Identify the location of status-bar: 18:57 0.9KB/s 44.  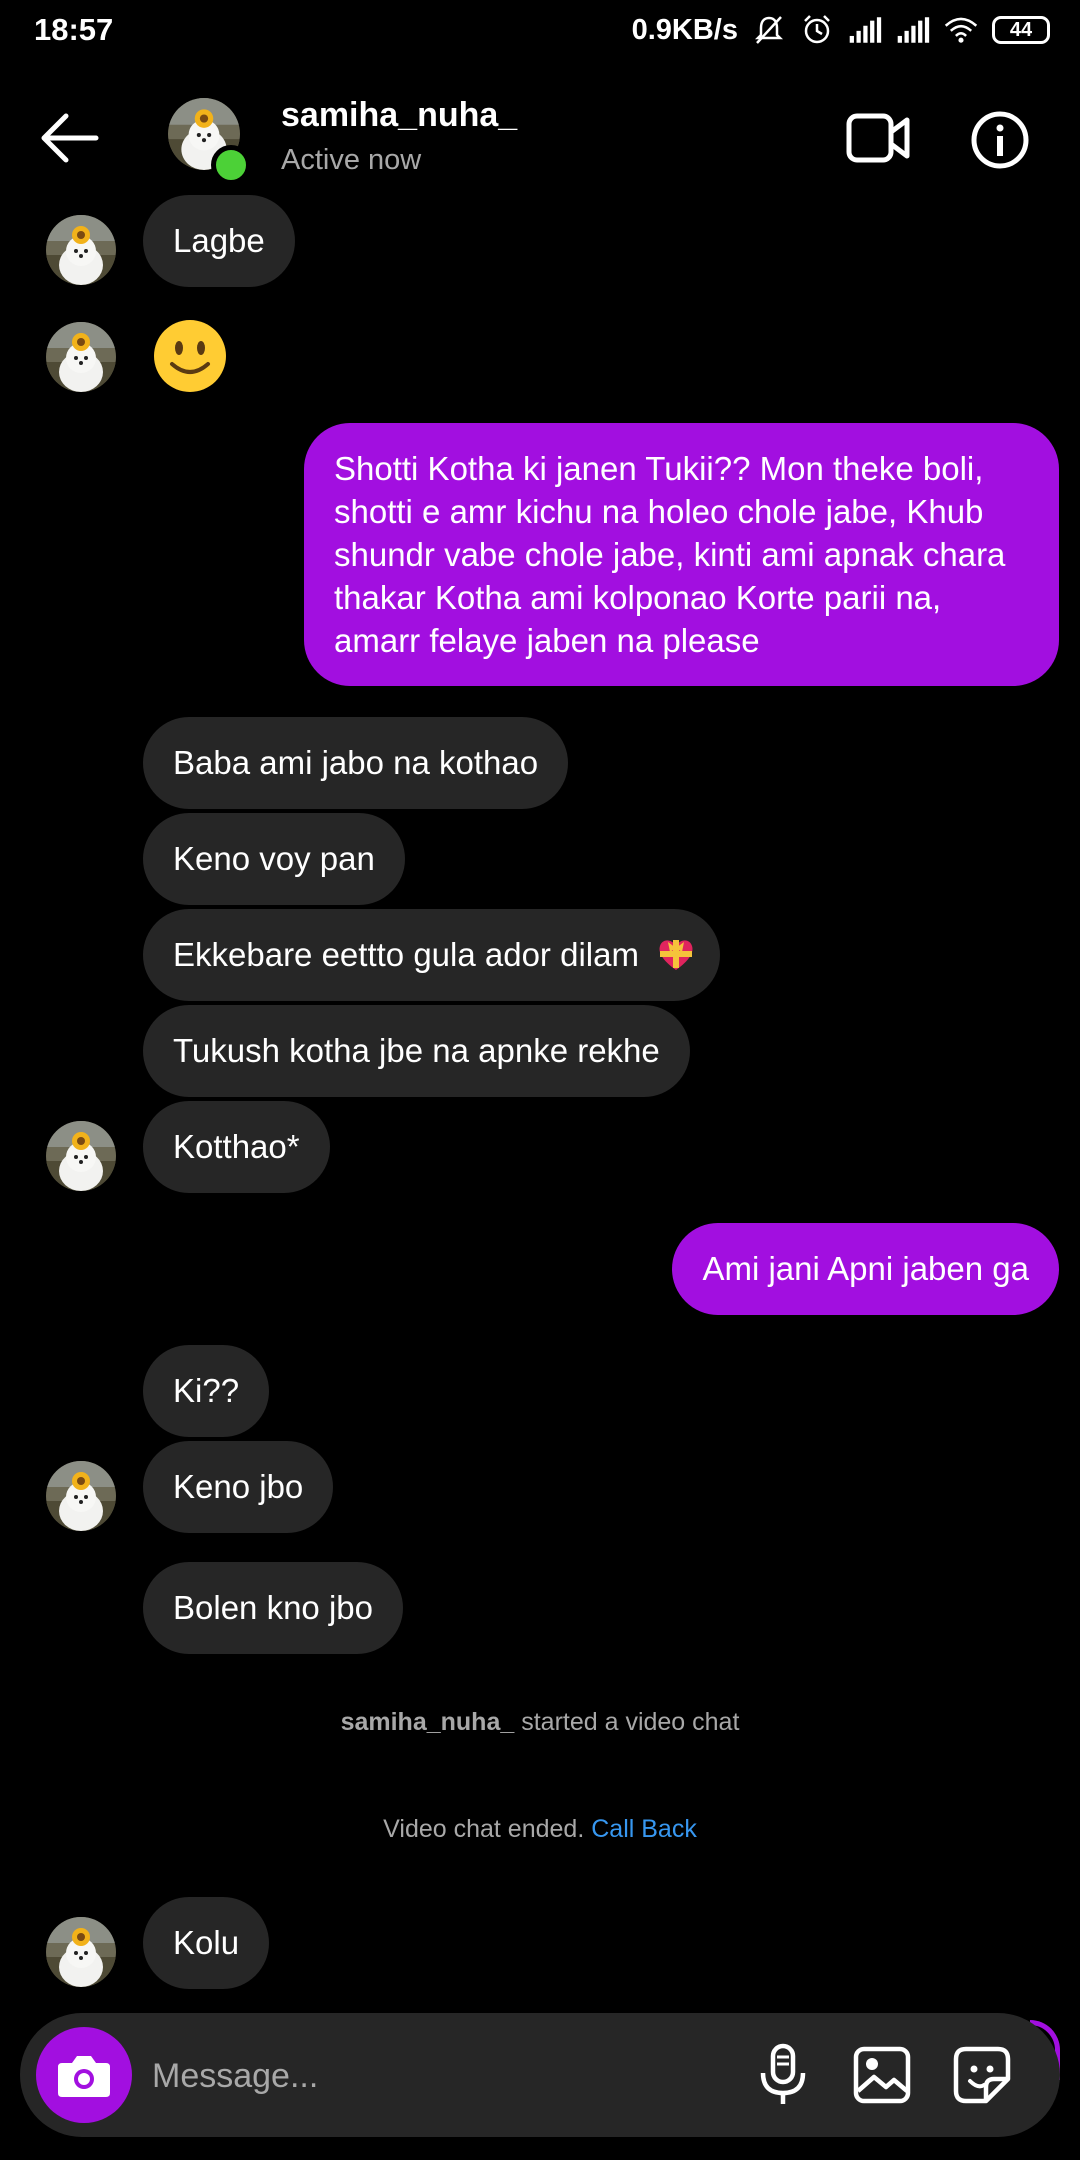
(540, 31).